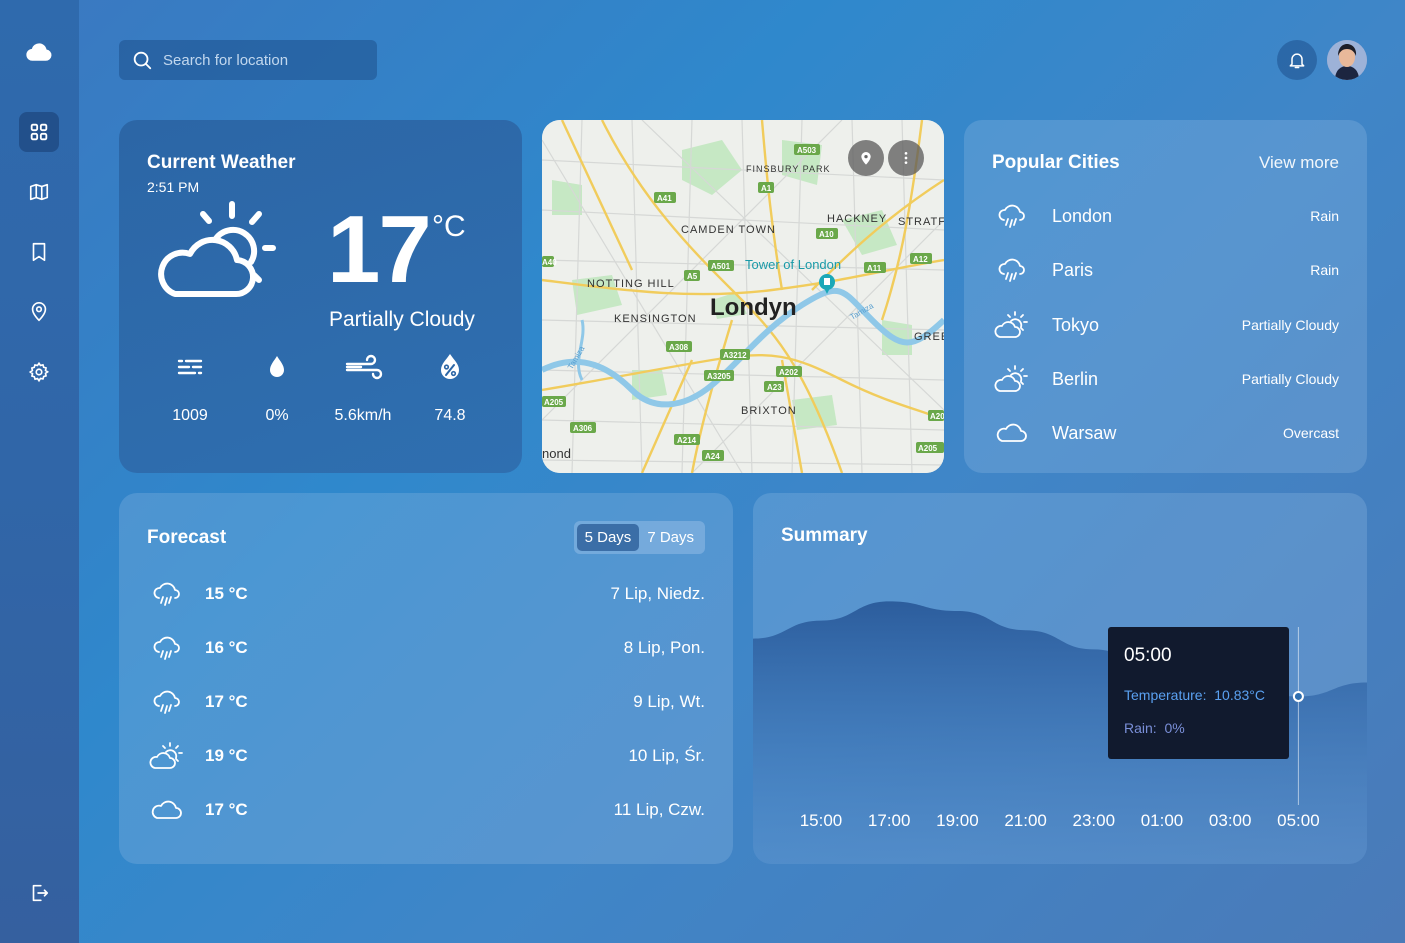 The height and width of the screenshot is (943, 1405). I want to click on tooltip-rain: Rain: 0%, so click(1154, 728).